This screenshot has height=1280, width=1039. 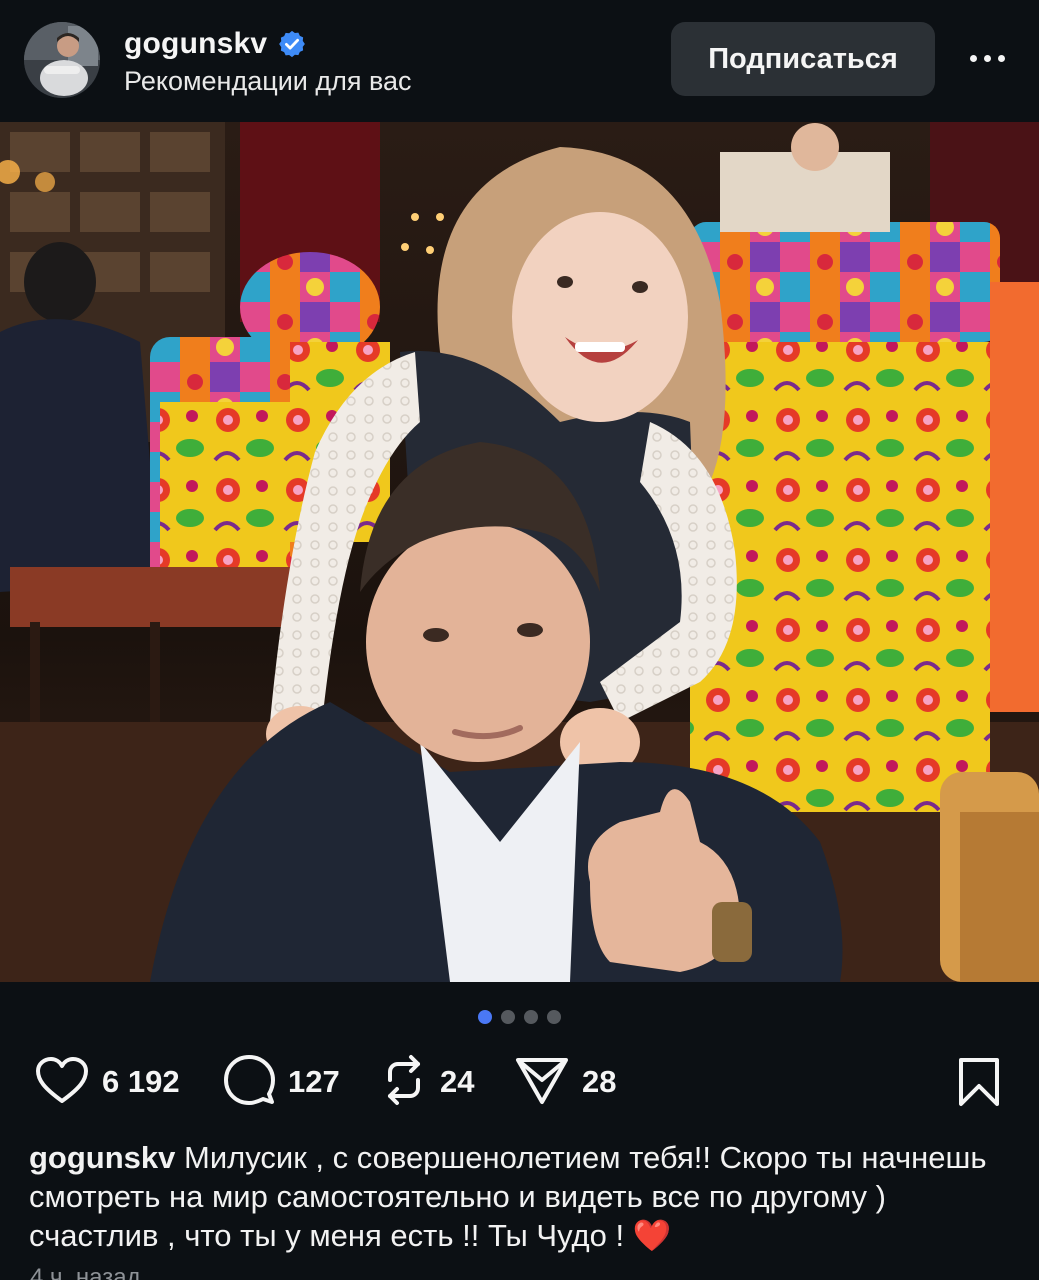 I want to click on comment-count: 127, so click(x=314, y=1081).